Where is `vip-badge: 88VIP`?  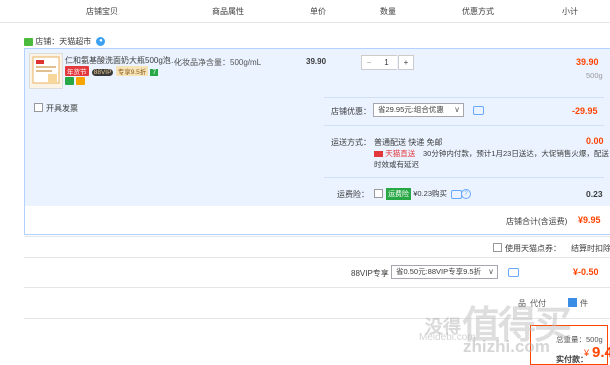 vip-badge: 88VIP is located at coordinates (102, 72).